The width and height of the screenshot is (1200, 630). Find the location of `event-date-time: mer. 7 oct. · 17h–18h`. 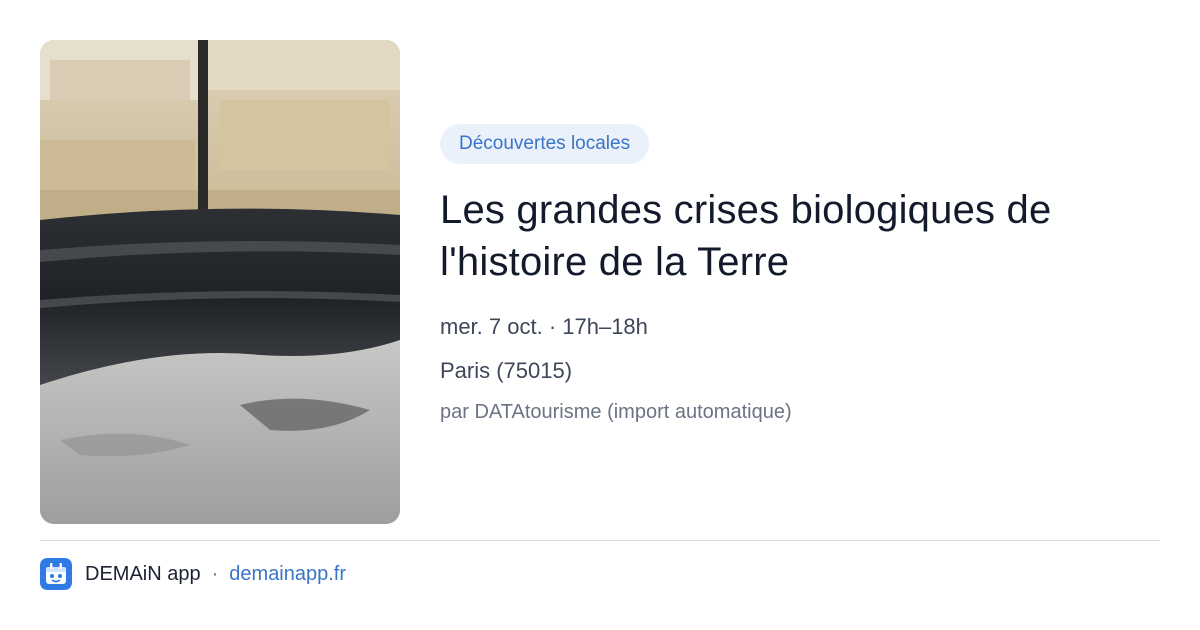

event-date-time: mer. 7 oct. · 17h–18h is located at coordinates (544, 326).